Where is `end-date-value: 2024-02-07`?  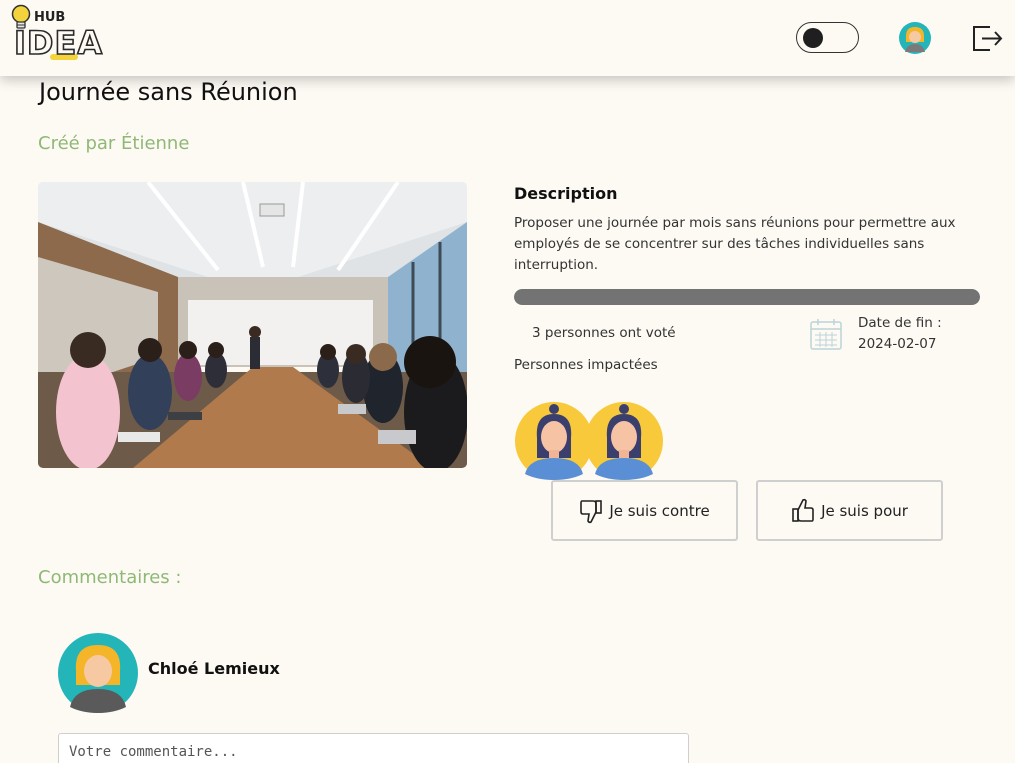
end-date-value: 2024-02-07 is located at coordinates (897, 344).